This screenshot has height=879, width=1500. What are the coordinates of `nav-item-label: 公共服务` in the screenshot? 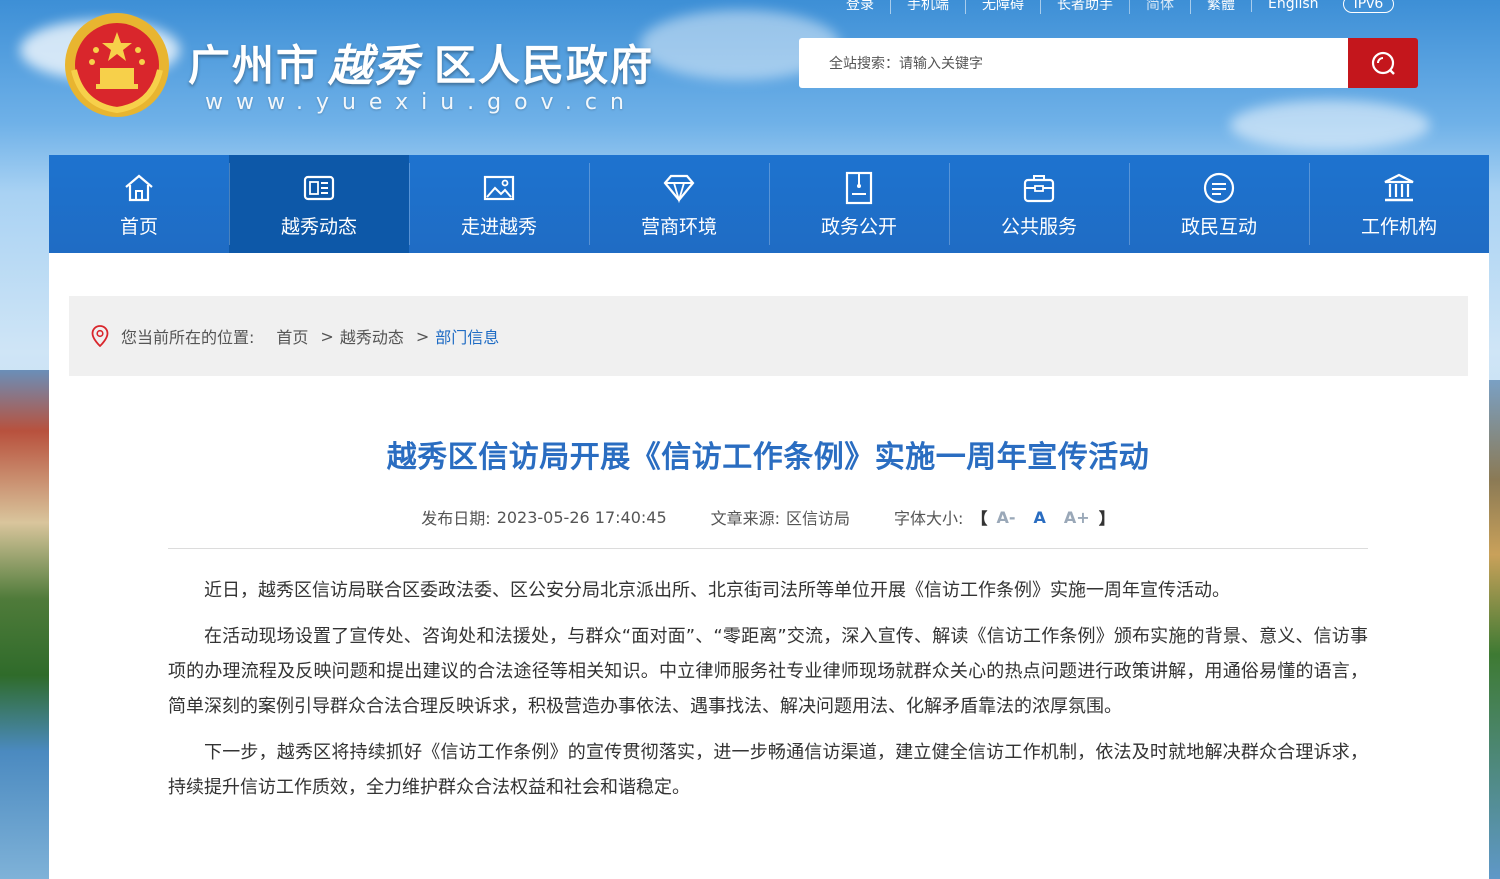 It's located at (1038, 226).